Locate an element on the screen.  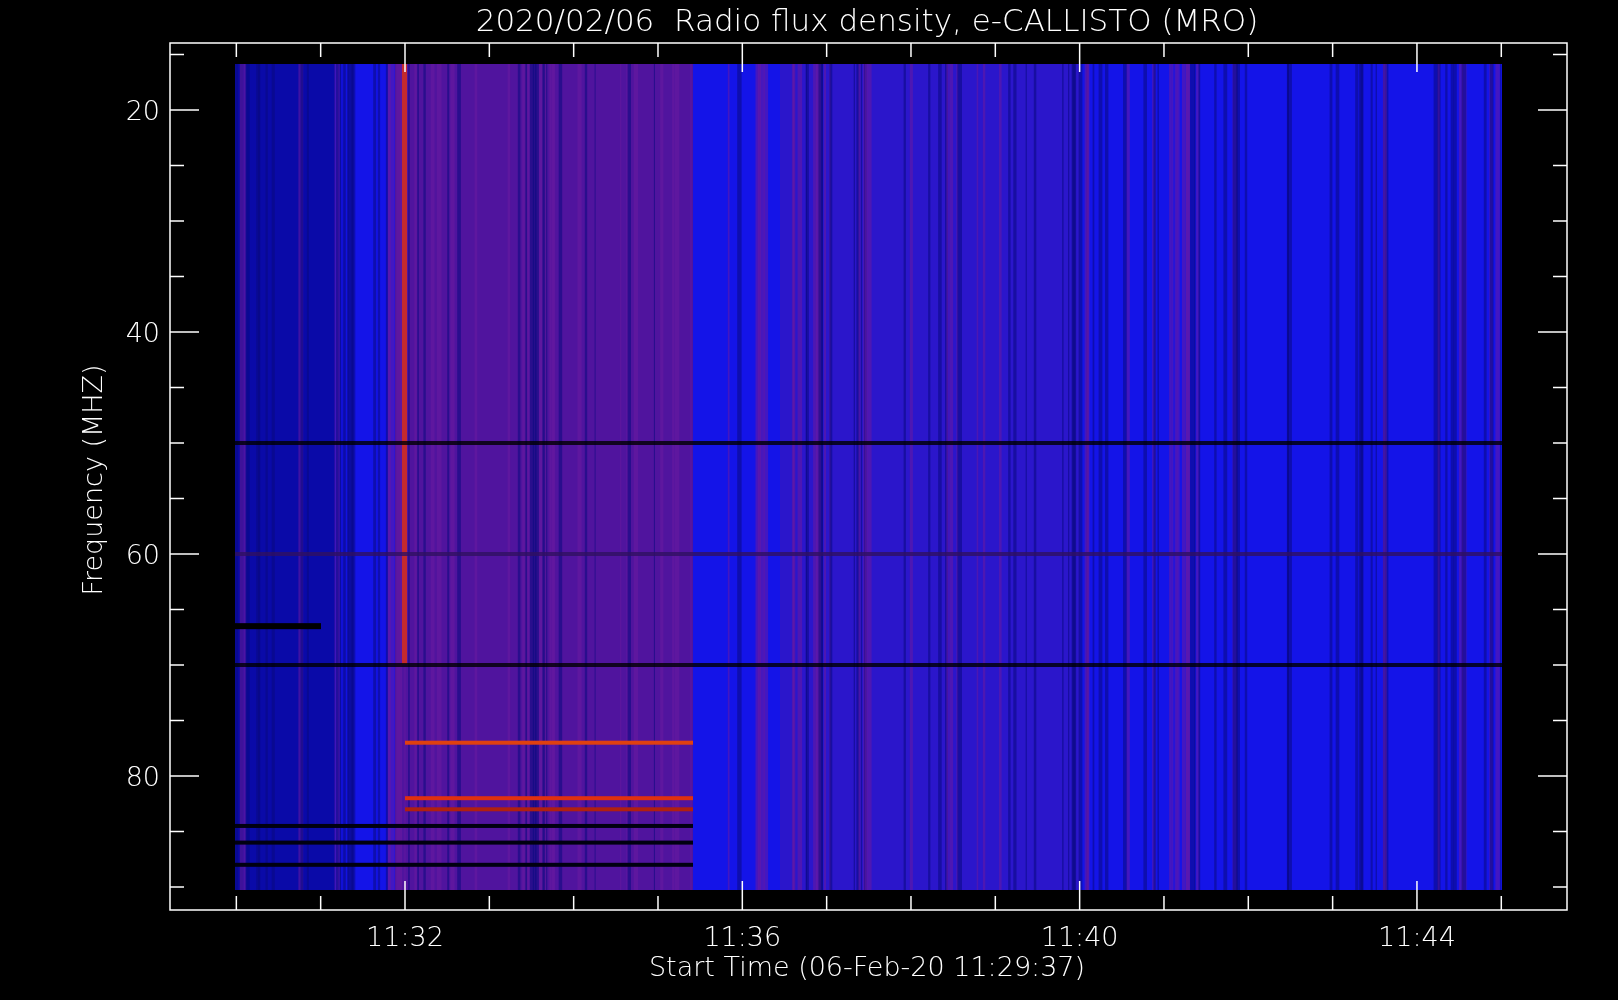
y-axis-title: Frequency (MHZ) is located at coordinates (92, 480).